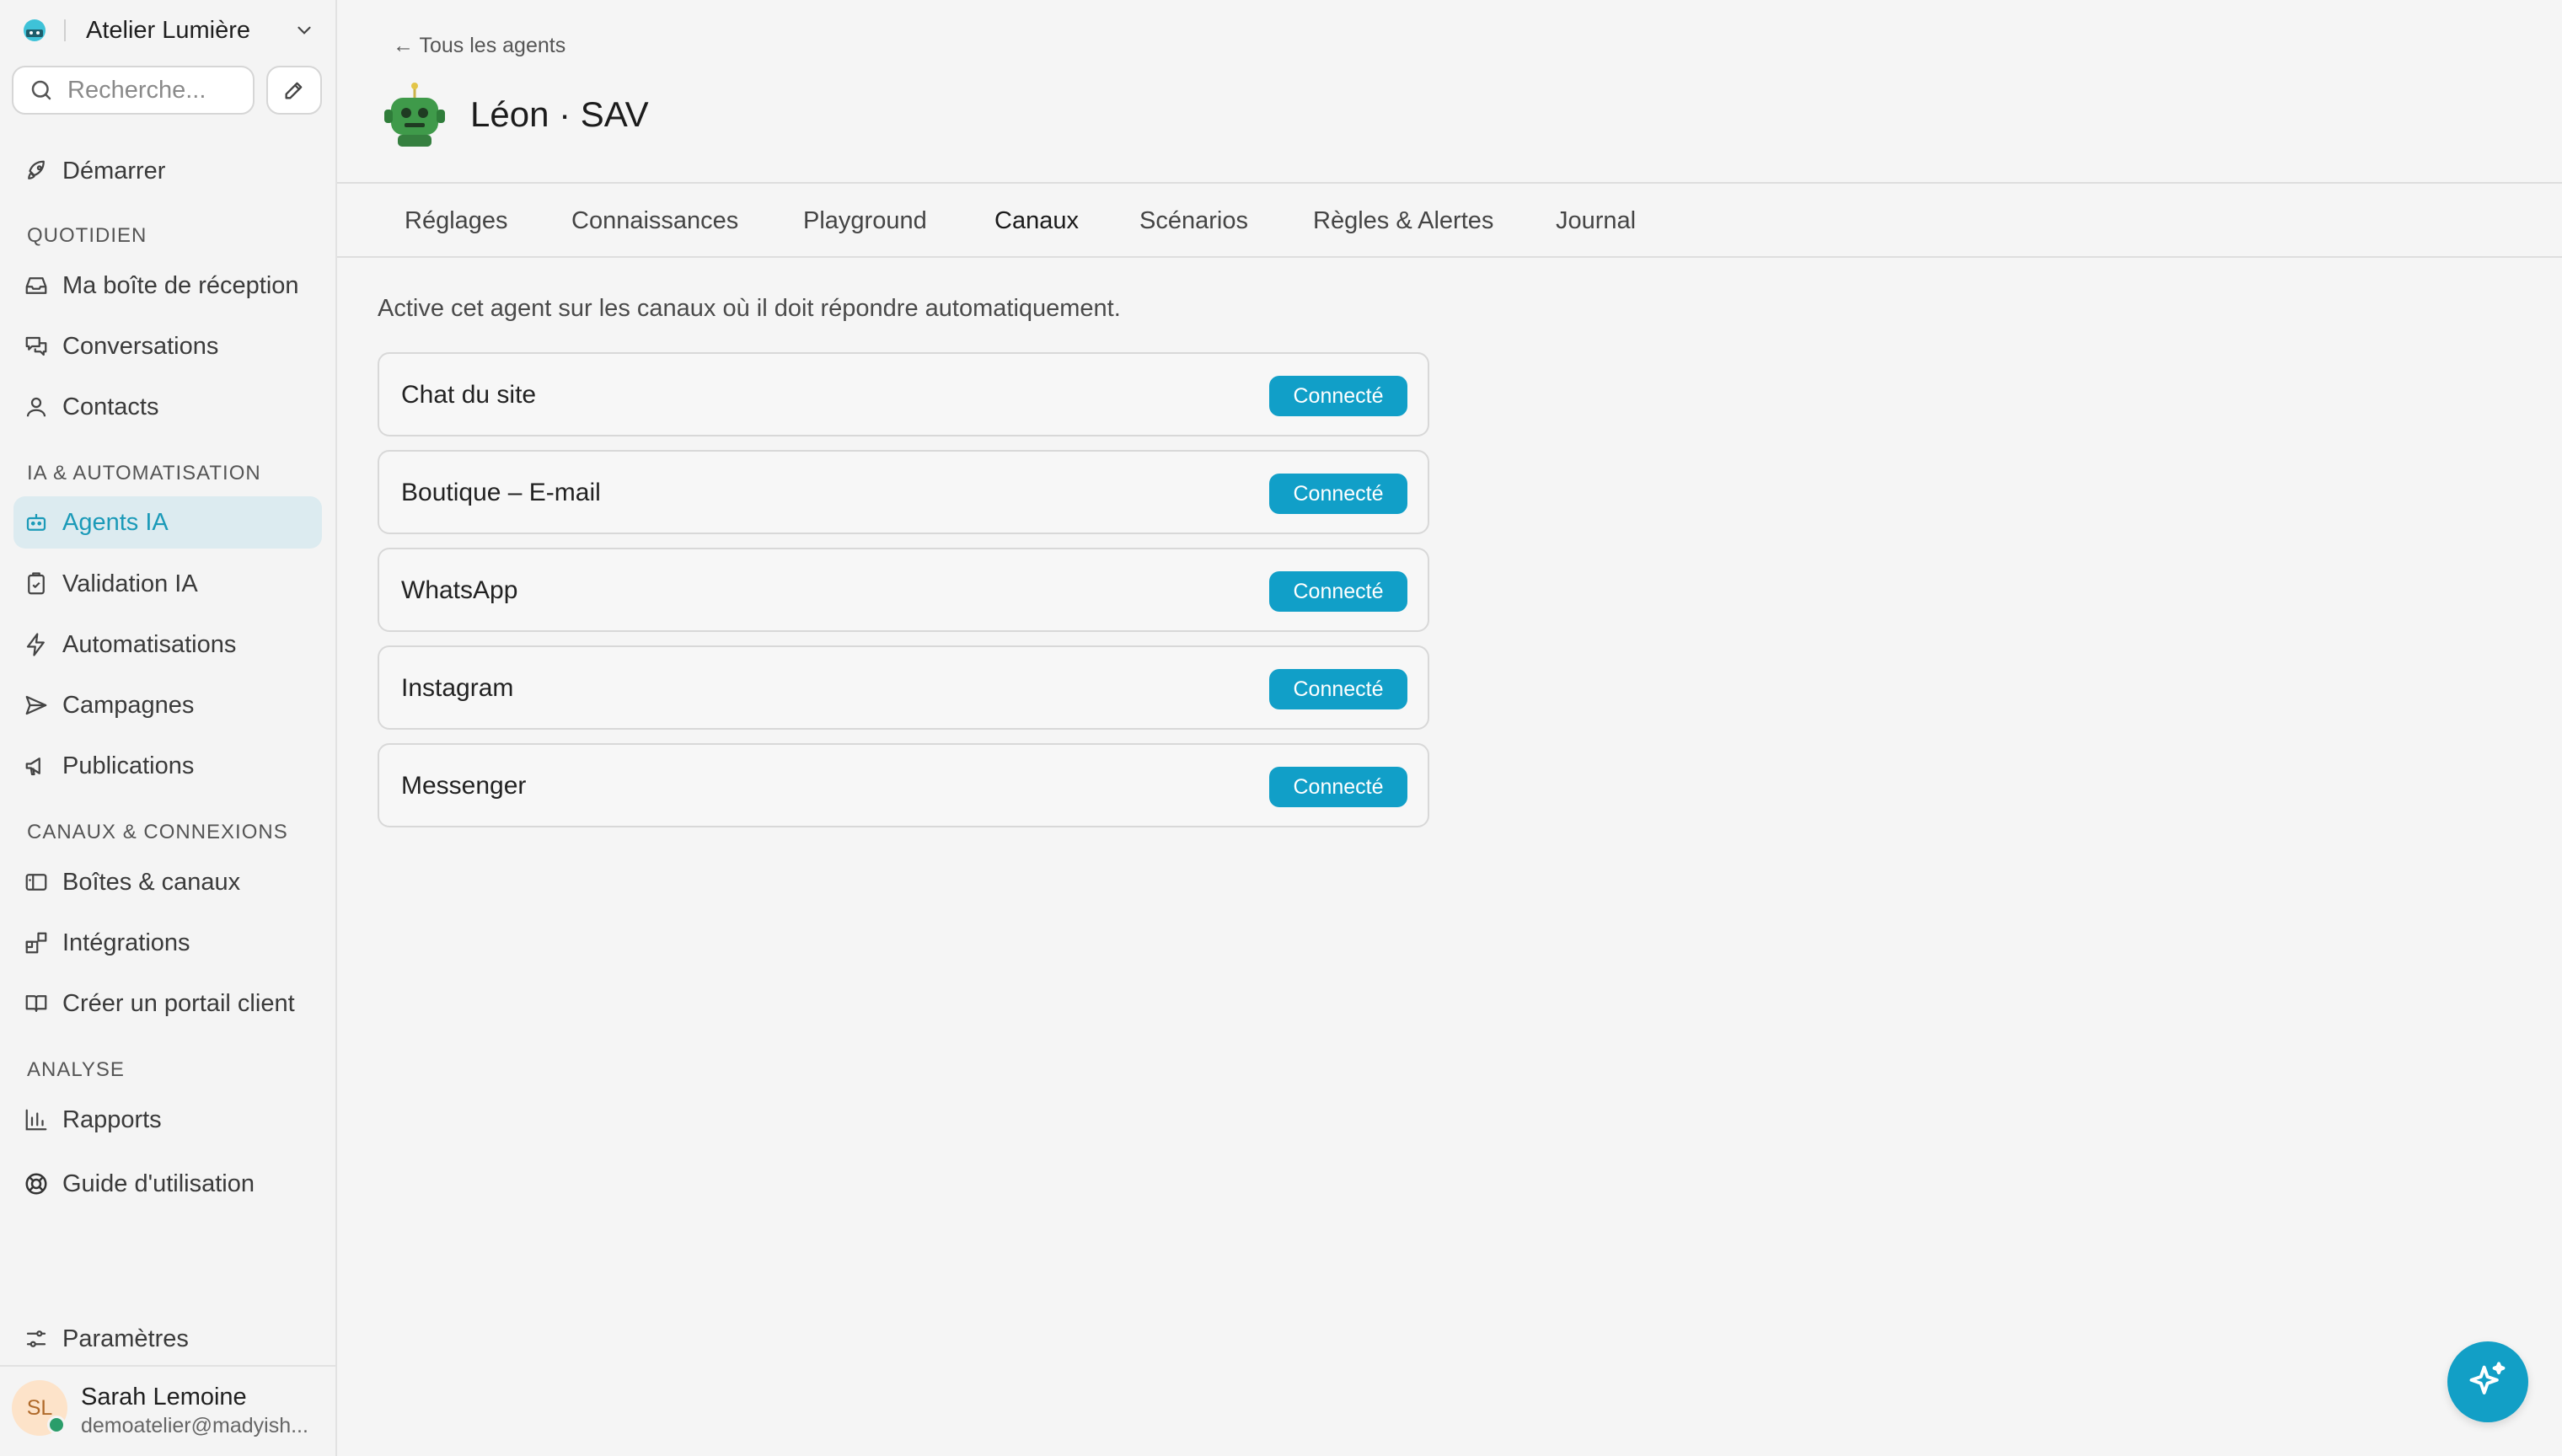  What do you see at coordinates (87, 235) in the screenshot?
I see `section-label-daily: QUOTIDIEN` at bounding box center [87, 235].